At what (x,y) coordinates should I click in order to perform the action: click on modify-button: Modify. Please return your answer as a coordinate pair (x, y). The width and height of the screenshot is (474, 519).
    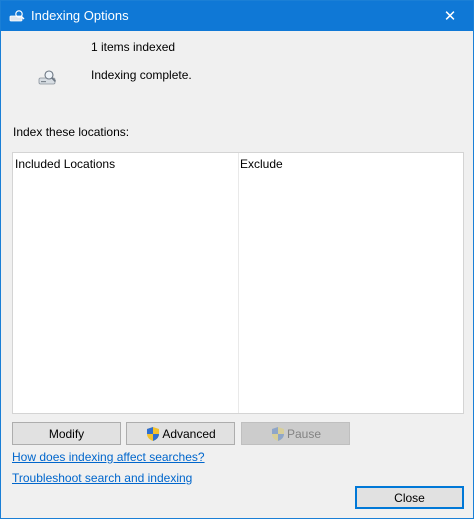
    Looking at the image, I should click on (66, 433).